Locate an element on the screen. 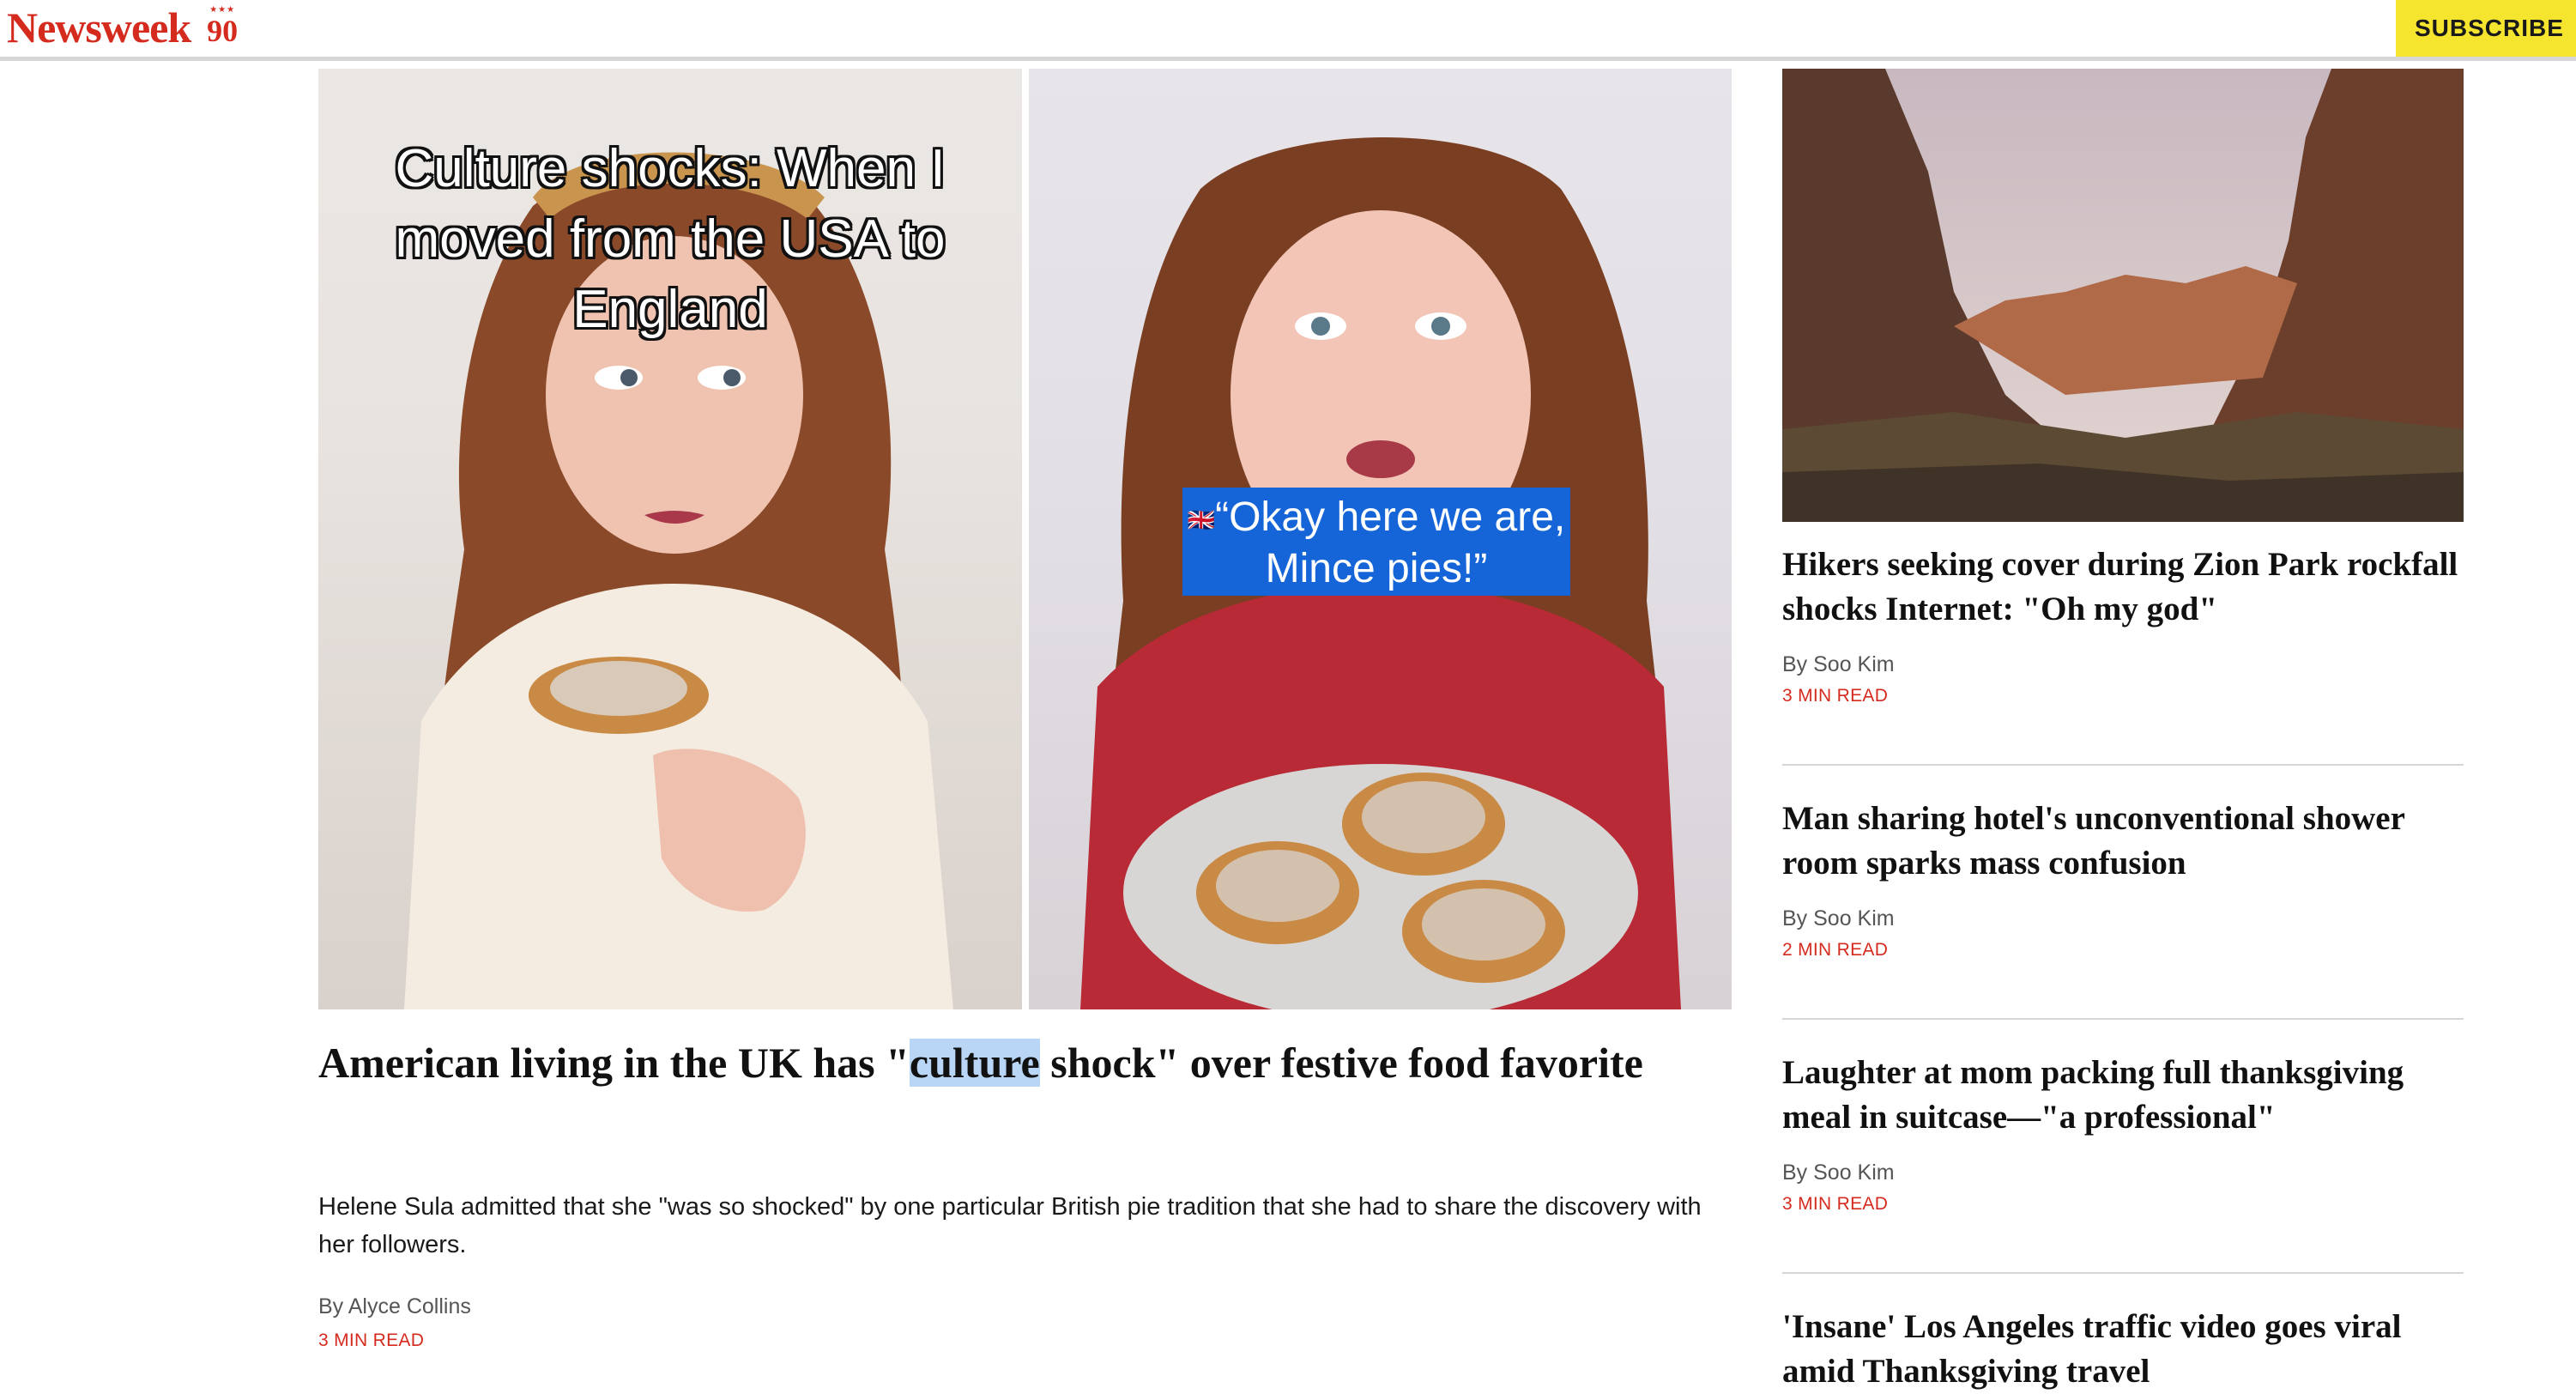  frame-separator is located at coordinates (1025, 539).